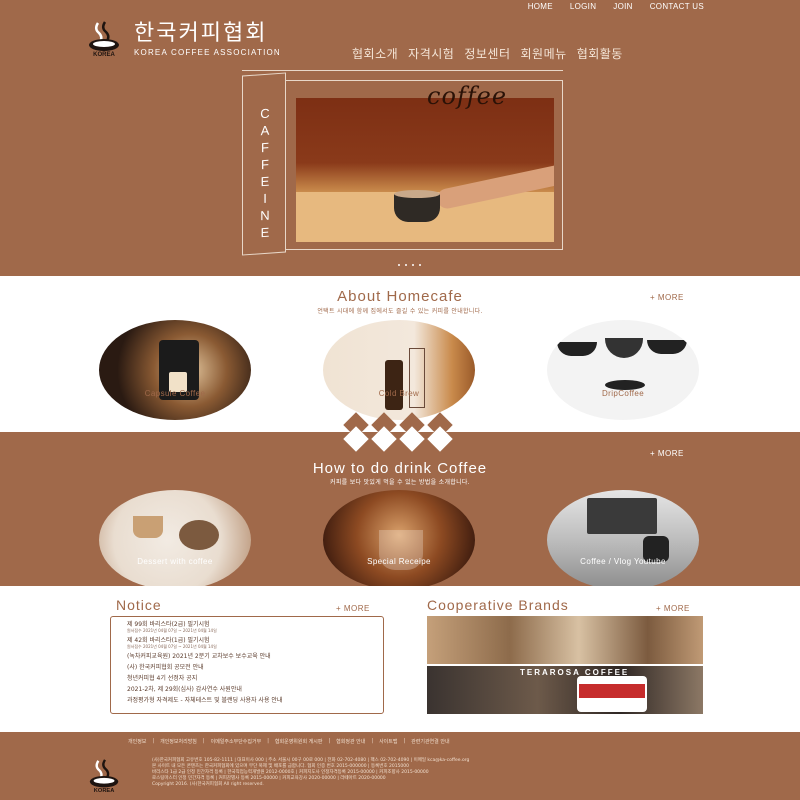 The image size is (800, 800). I want to click on drink-subtitle: 커피를 보다 맛있게 먹을 수 있는 방법을 소개합니다., so click(400, 482).